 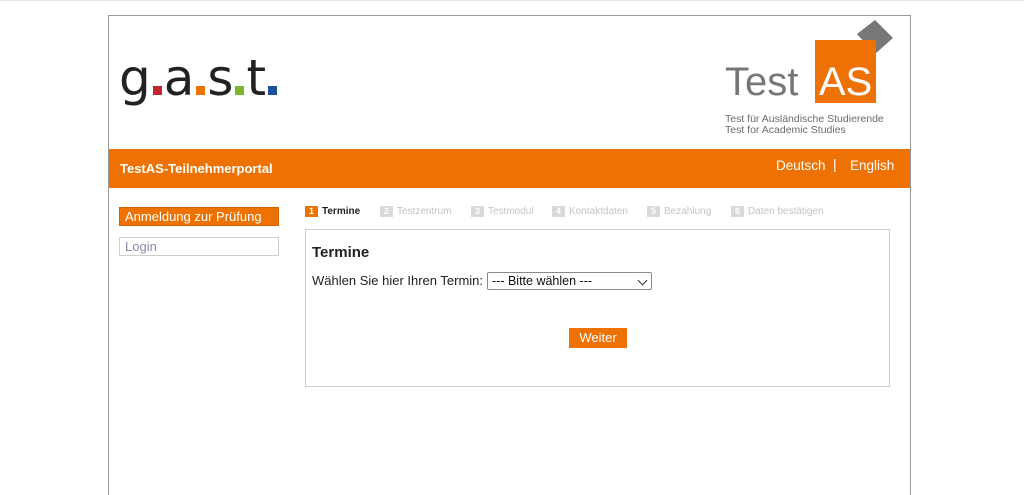 What do you see at coordinates (542, 281) in the screenshot?
I see `appointment-select-value: --- Bitte wählen ---` at bounding box center [542, 281].